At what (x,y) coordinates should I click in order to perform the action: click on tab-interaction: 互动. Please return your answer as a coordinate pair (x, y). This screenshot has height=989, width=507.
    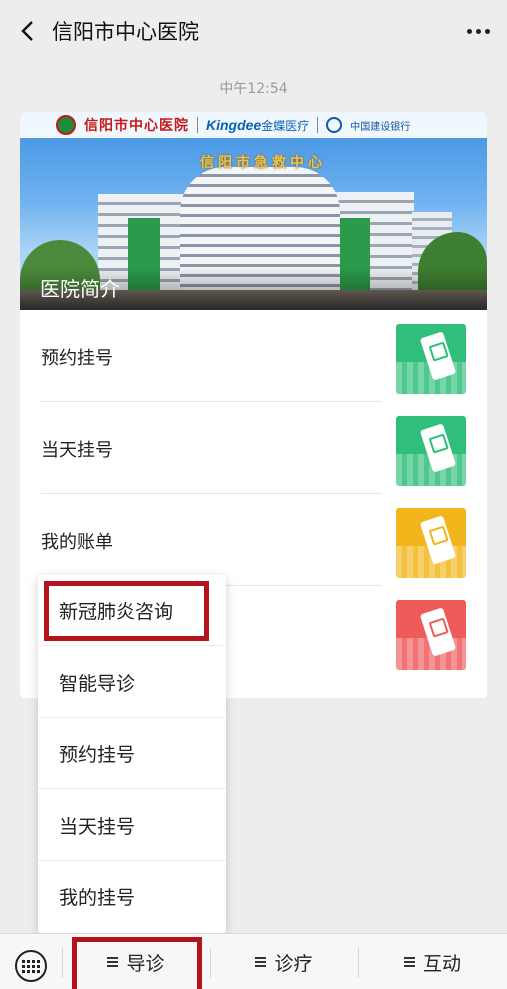
    Looking at the image, I should click on (432, 961).